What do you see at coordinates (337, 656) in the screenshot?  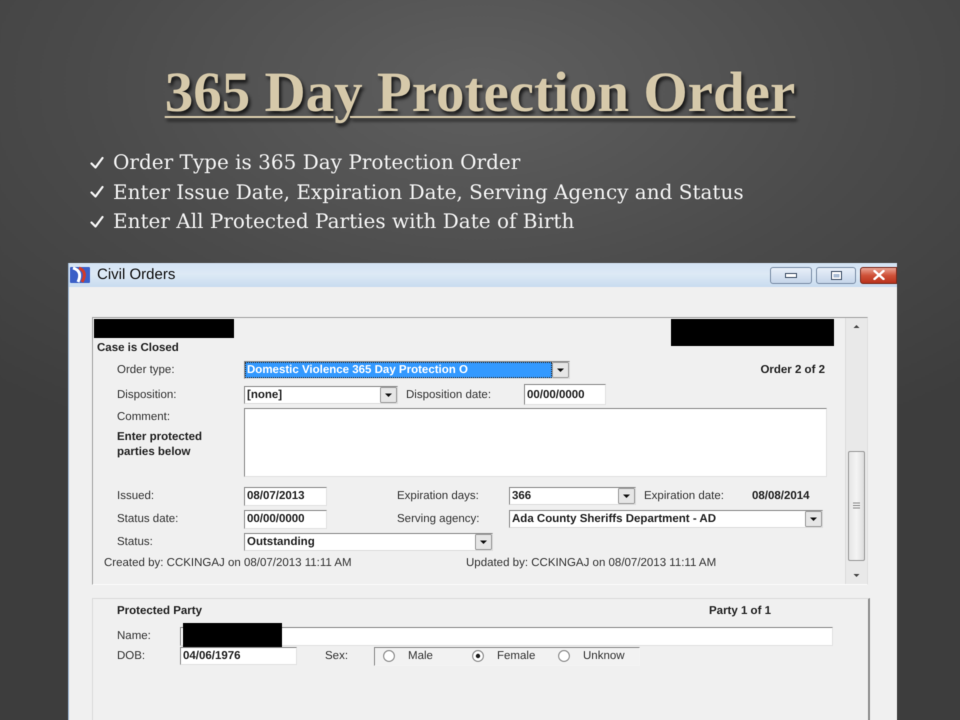 I see `field-label: Sex:` at bounding box center [337, 656].